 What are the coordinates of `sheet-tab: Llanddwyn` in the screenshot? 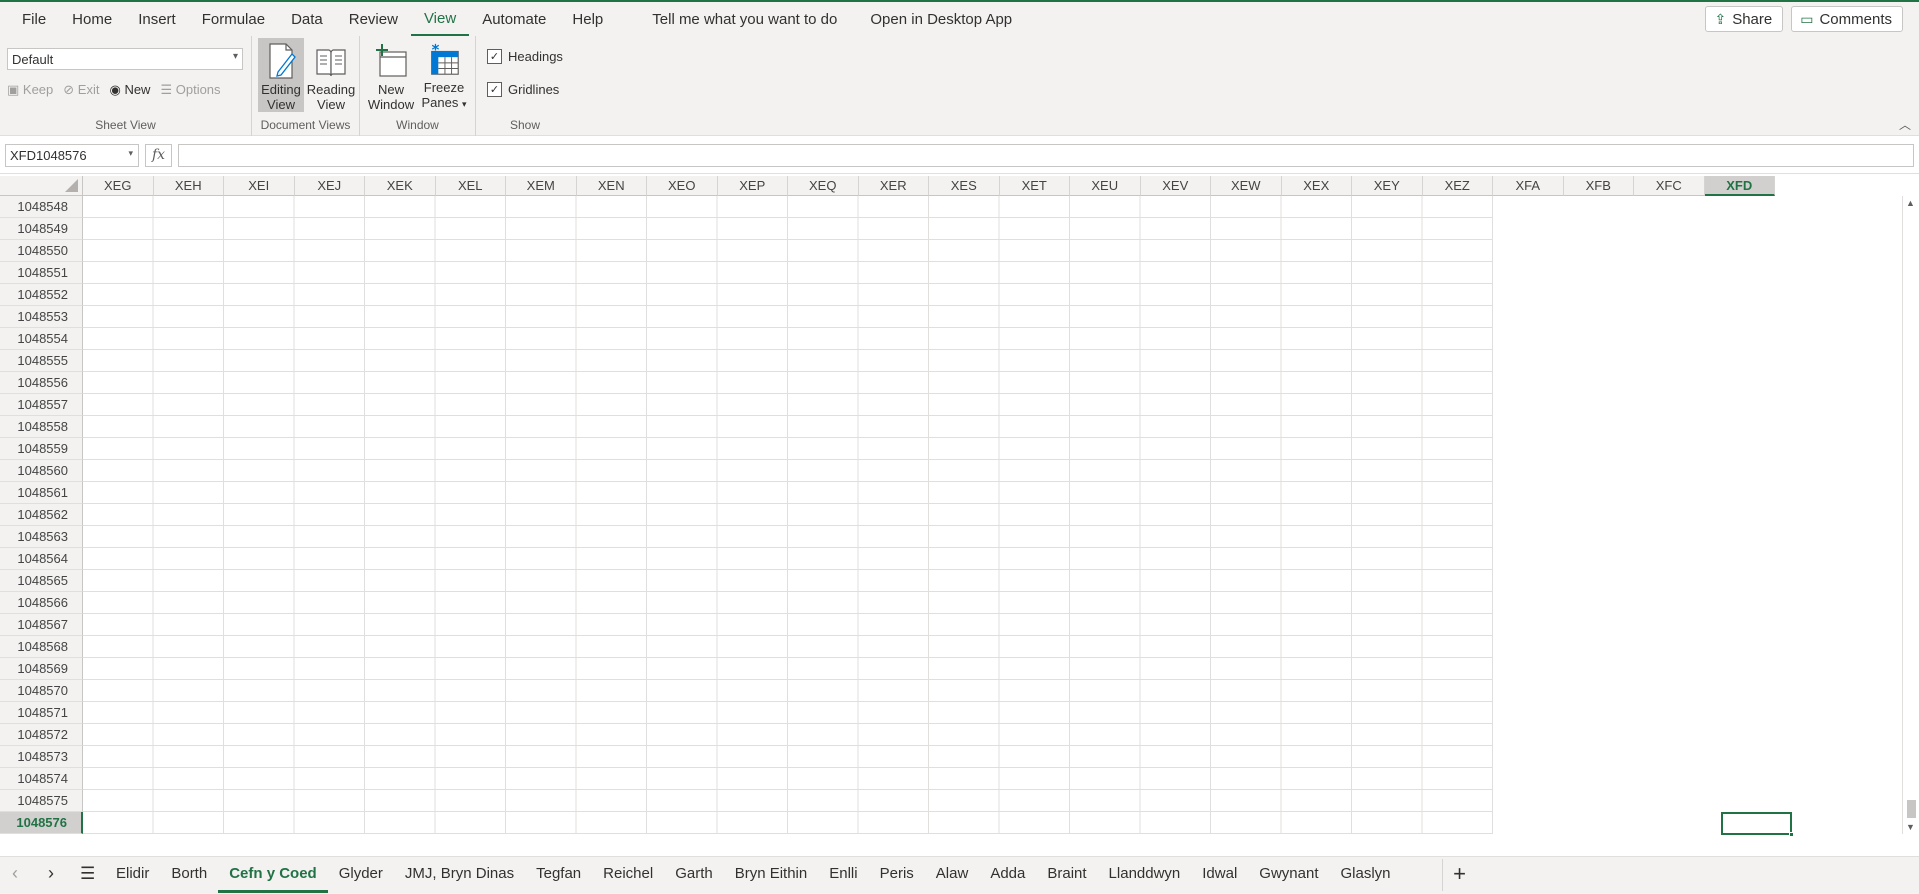 It's located at (1145, 875).